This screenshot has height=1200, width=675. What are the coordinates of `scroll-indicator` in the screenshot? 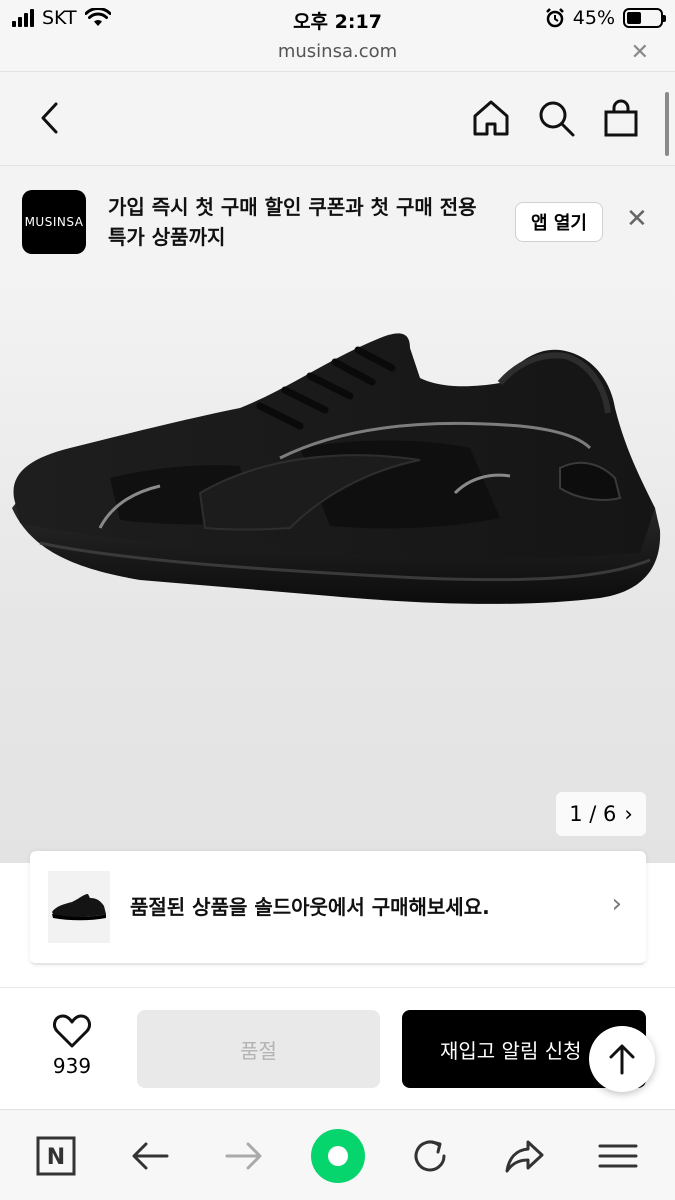 It's located at (667, 124).